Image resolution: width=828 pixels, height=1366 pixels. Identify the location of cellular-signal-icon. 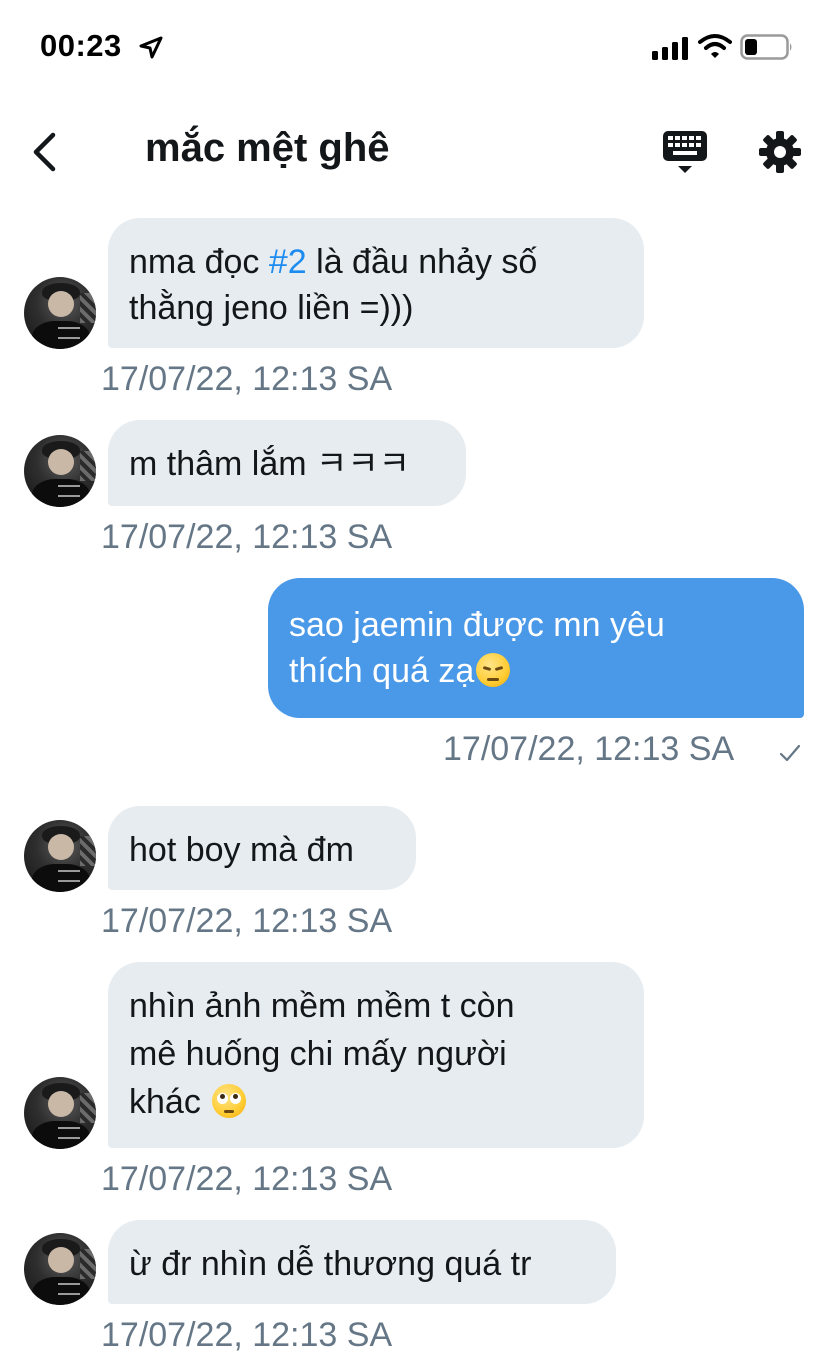
(670, 48).